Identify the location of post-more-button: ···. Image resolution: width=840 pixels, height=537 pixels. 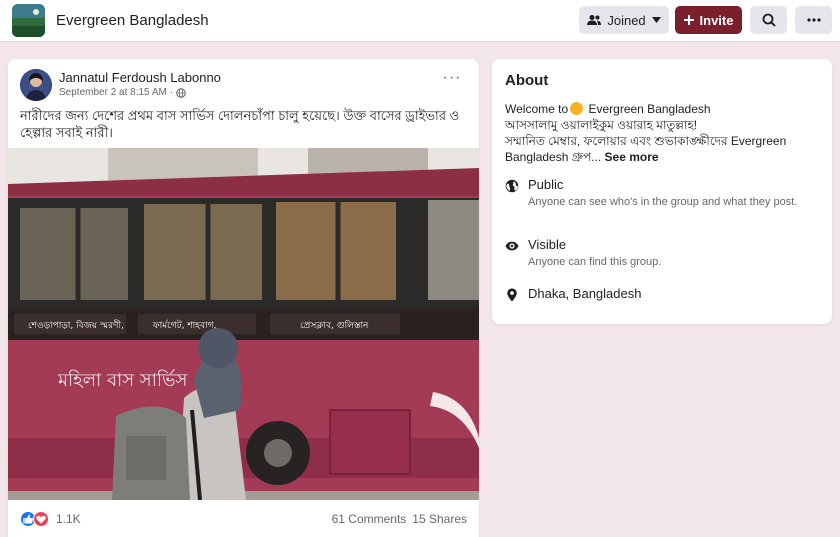
(452, 79).